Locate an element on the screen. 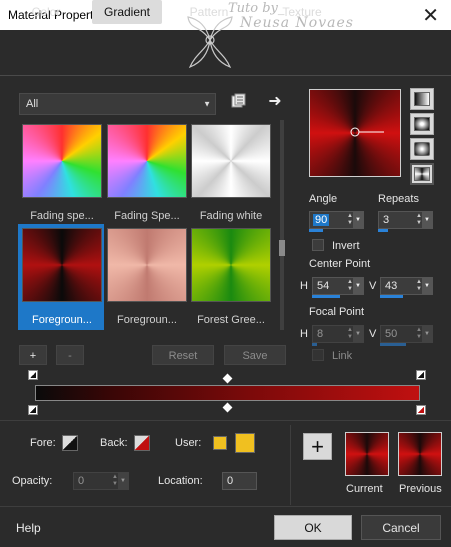 This screenshot has width=451, height=547. save-button: Save is located at coordinates (255, 355).